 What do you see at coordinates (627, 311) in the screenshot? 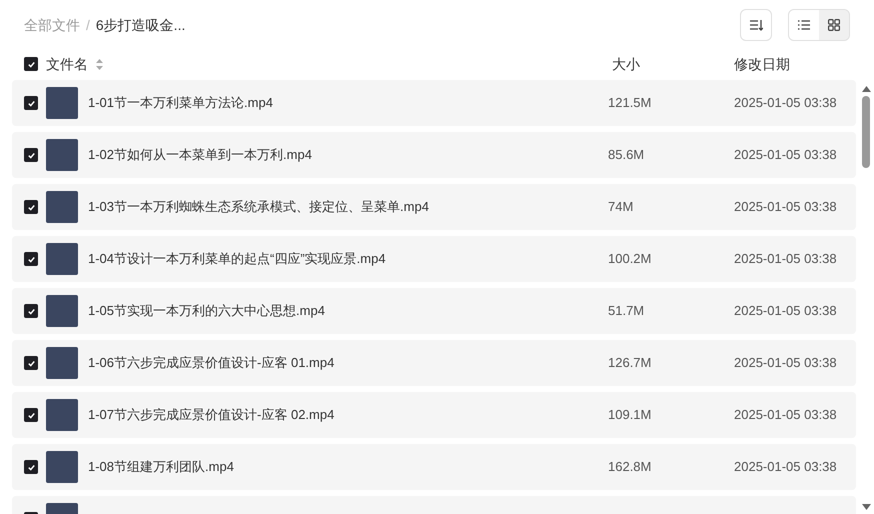
I see `file-size: 51.7M` at bounding box center [627, 311].